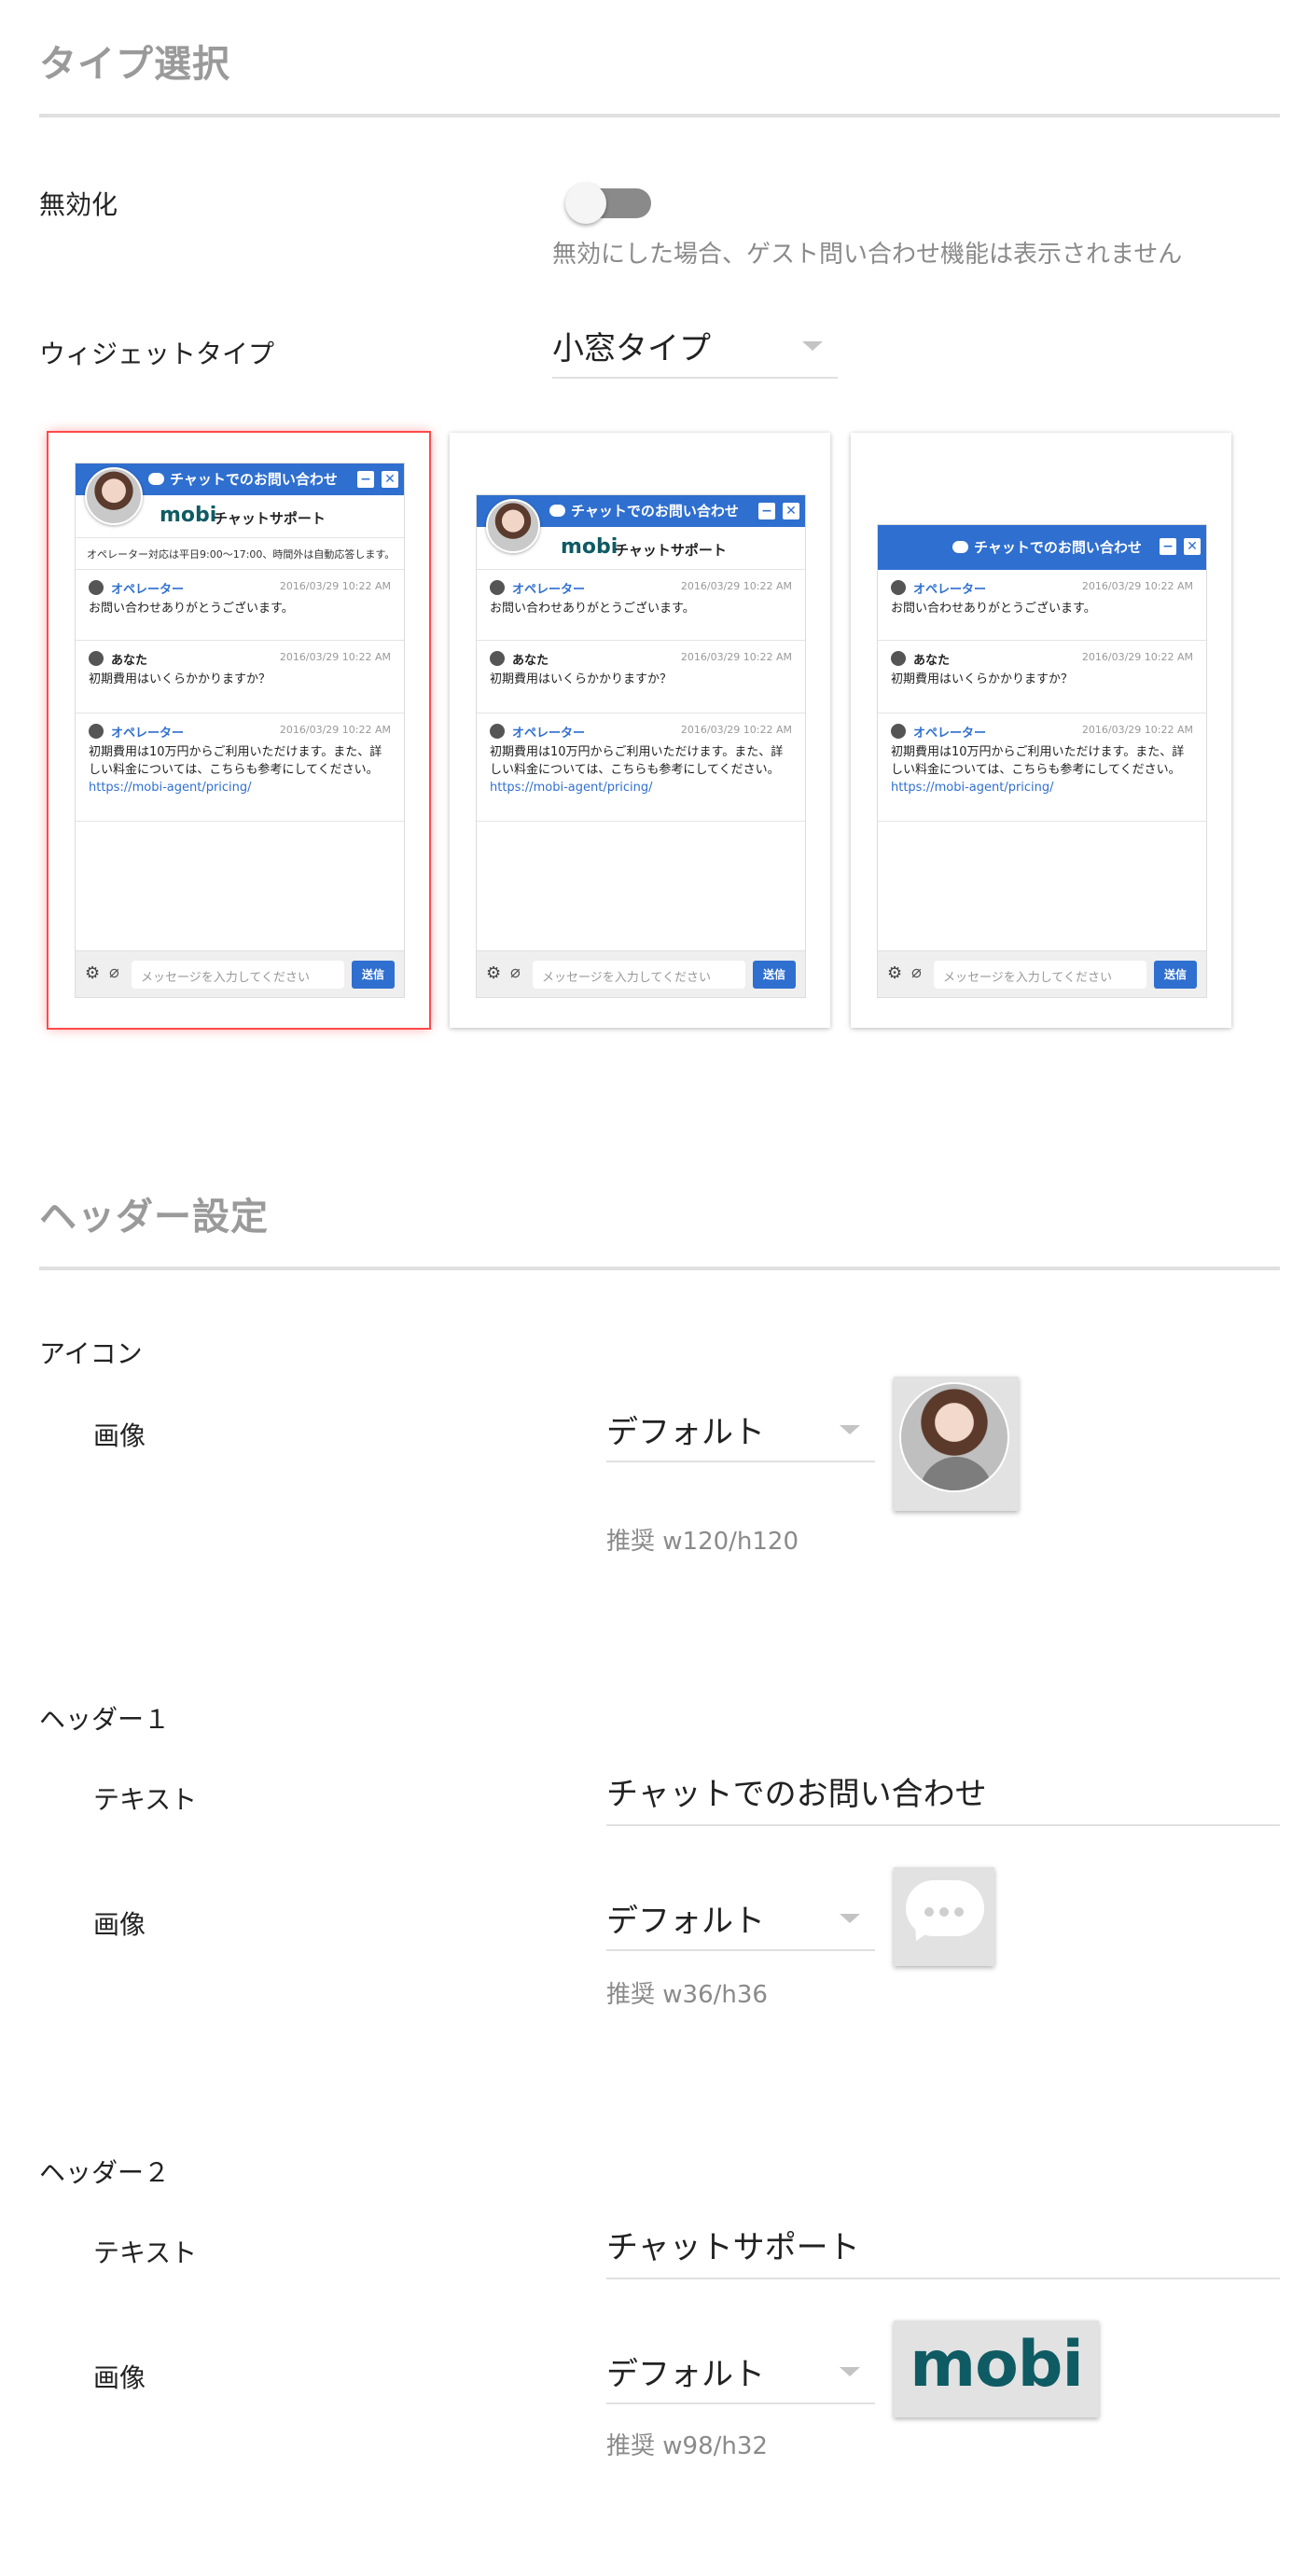  I want to click on header1-text-value: チャットでのお問い合わせ, so click(796, 1794).